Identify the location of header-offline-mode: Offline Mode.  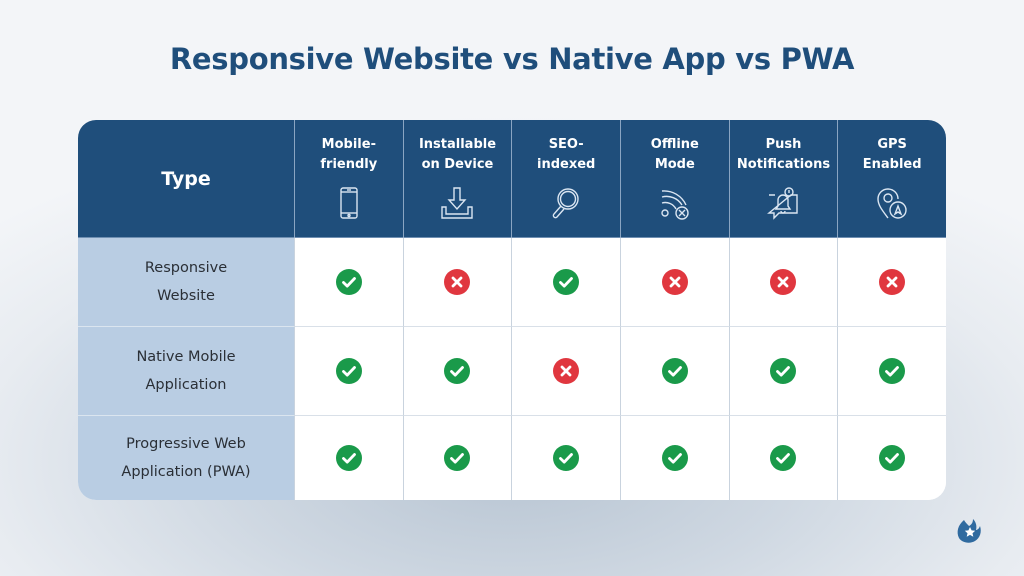
(674, 178).